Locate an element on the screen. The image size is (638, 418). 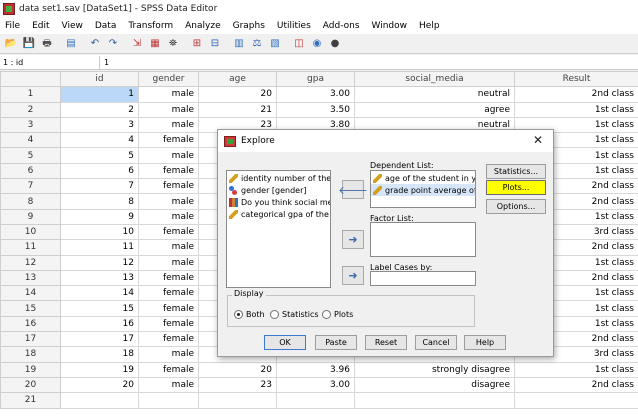
cell-age is located at coordinates (237, 400).